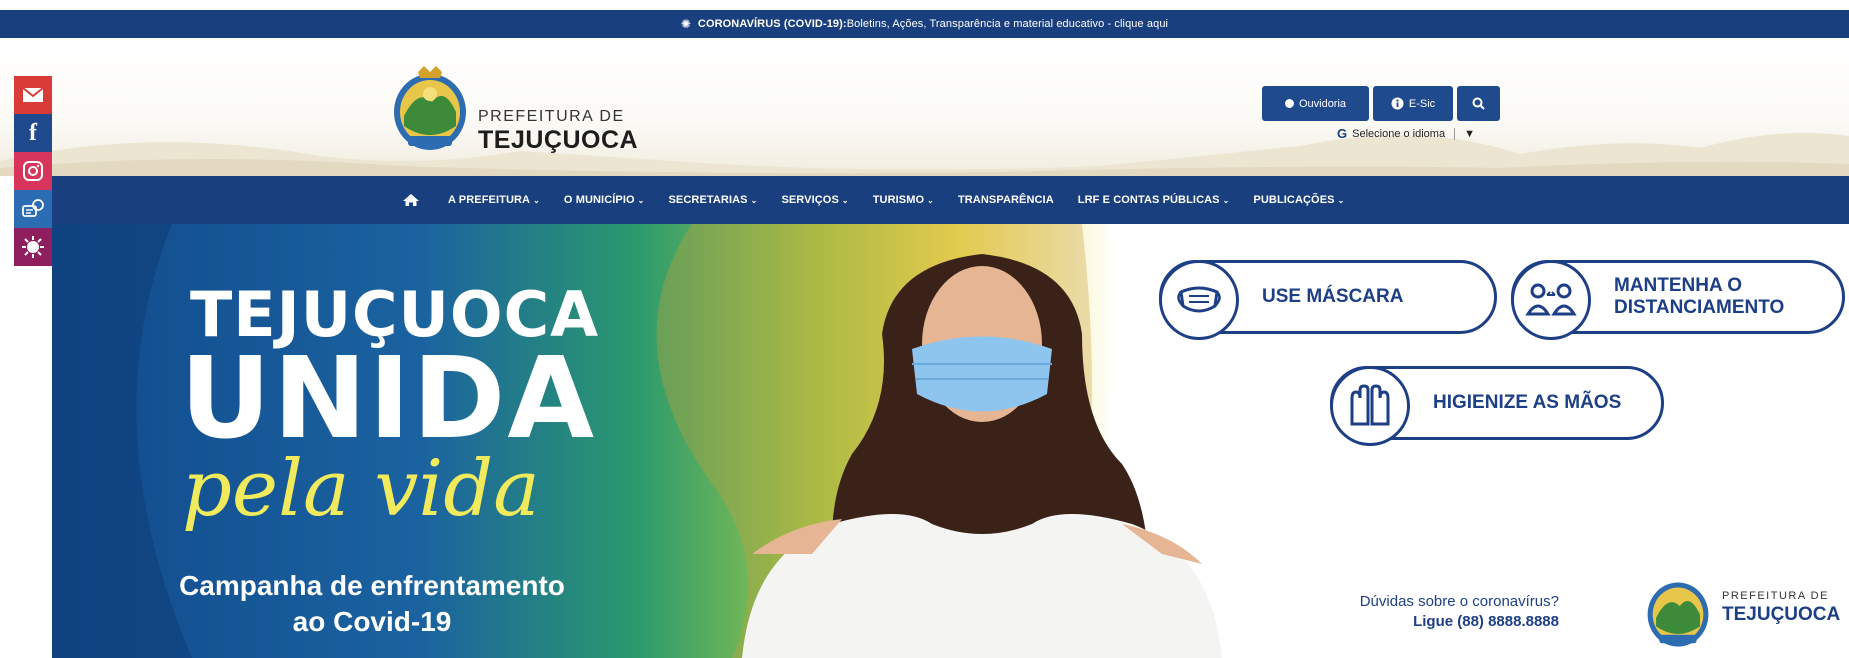 This screenshot has width=1849, height=658. Describe the element at coordinates (1342, 133) in the screenshot. I see `google-translate-icon: G` at that location.